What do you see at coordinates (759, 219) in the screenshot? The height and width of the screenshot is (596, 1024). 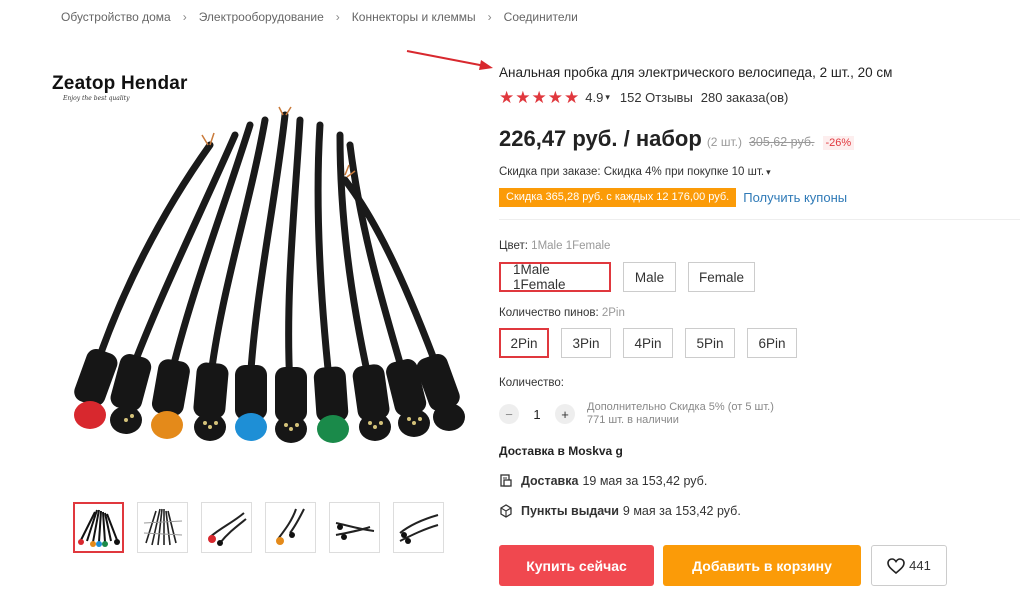 I see `divider` at bounding box center [759, 219].